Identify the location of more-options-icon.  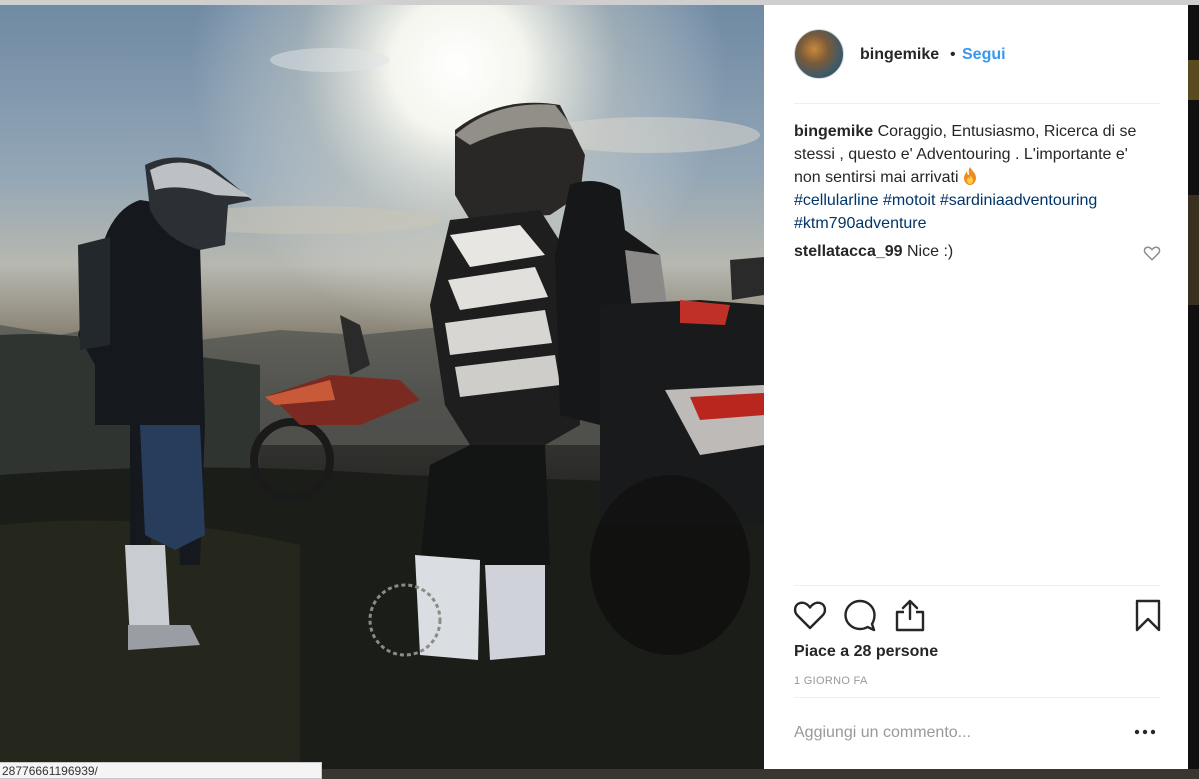
(1146, 732).